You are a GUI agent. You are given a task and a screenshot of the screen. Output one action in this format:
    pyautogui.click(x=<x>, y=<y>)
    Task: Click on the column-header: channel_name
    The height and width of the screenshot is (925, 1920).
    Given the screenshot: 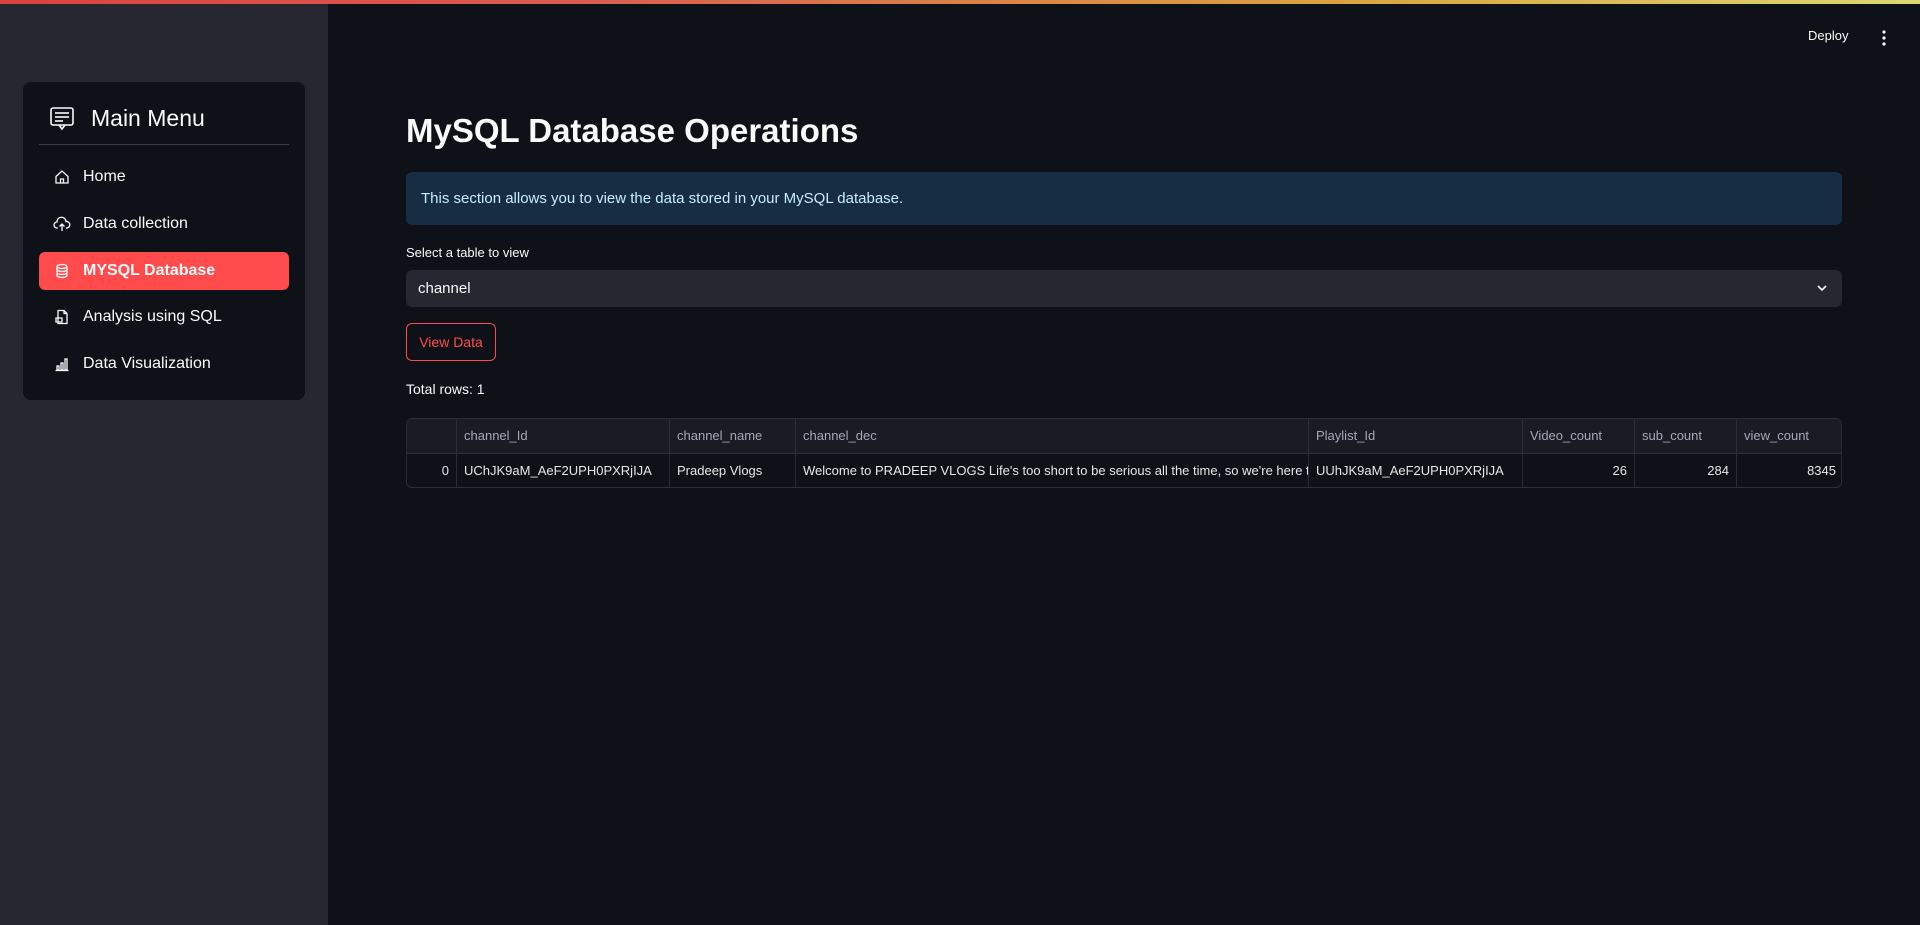 What is the action you would take?
    pyautogui.click(x=733, y=436)
    